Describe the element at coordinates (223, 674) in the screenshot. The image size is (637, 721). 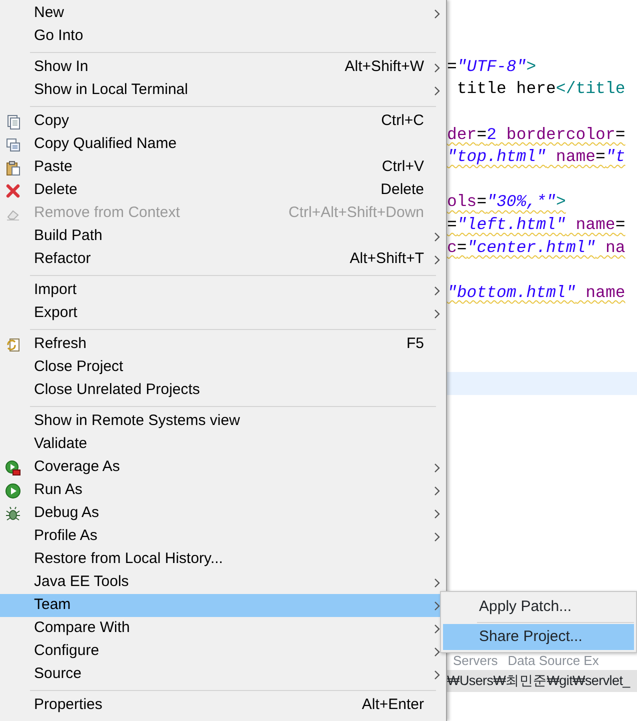
I see `menu-item: Source` at that location.